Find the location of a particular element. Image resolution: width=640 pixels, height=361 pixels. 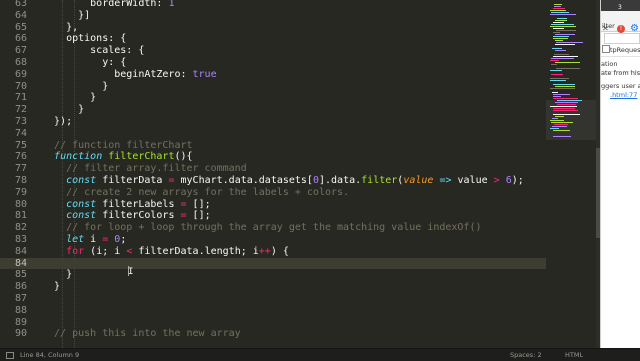

code-token: filterData.length; i is located at coordinates (195, 251).